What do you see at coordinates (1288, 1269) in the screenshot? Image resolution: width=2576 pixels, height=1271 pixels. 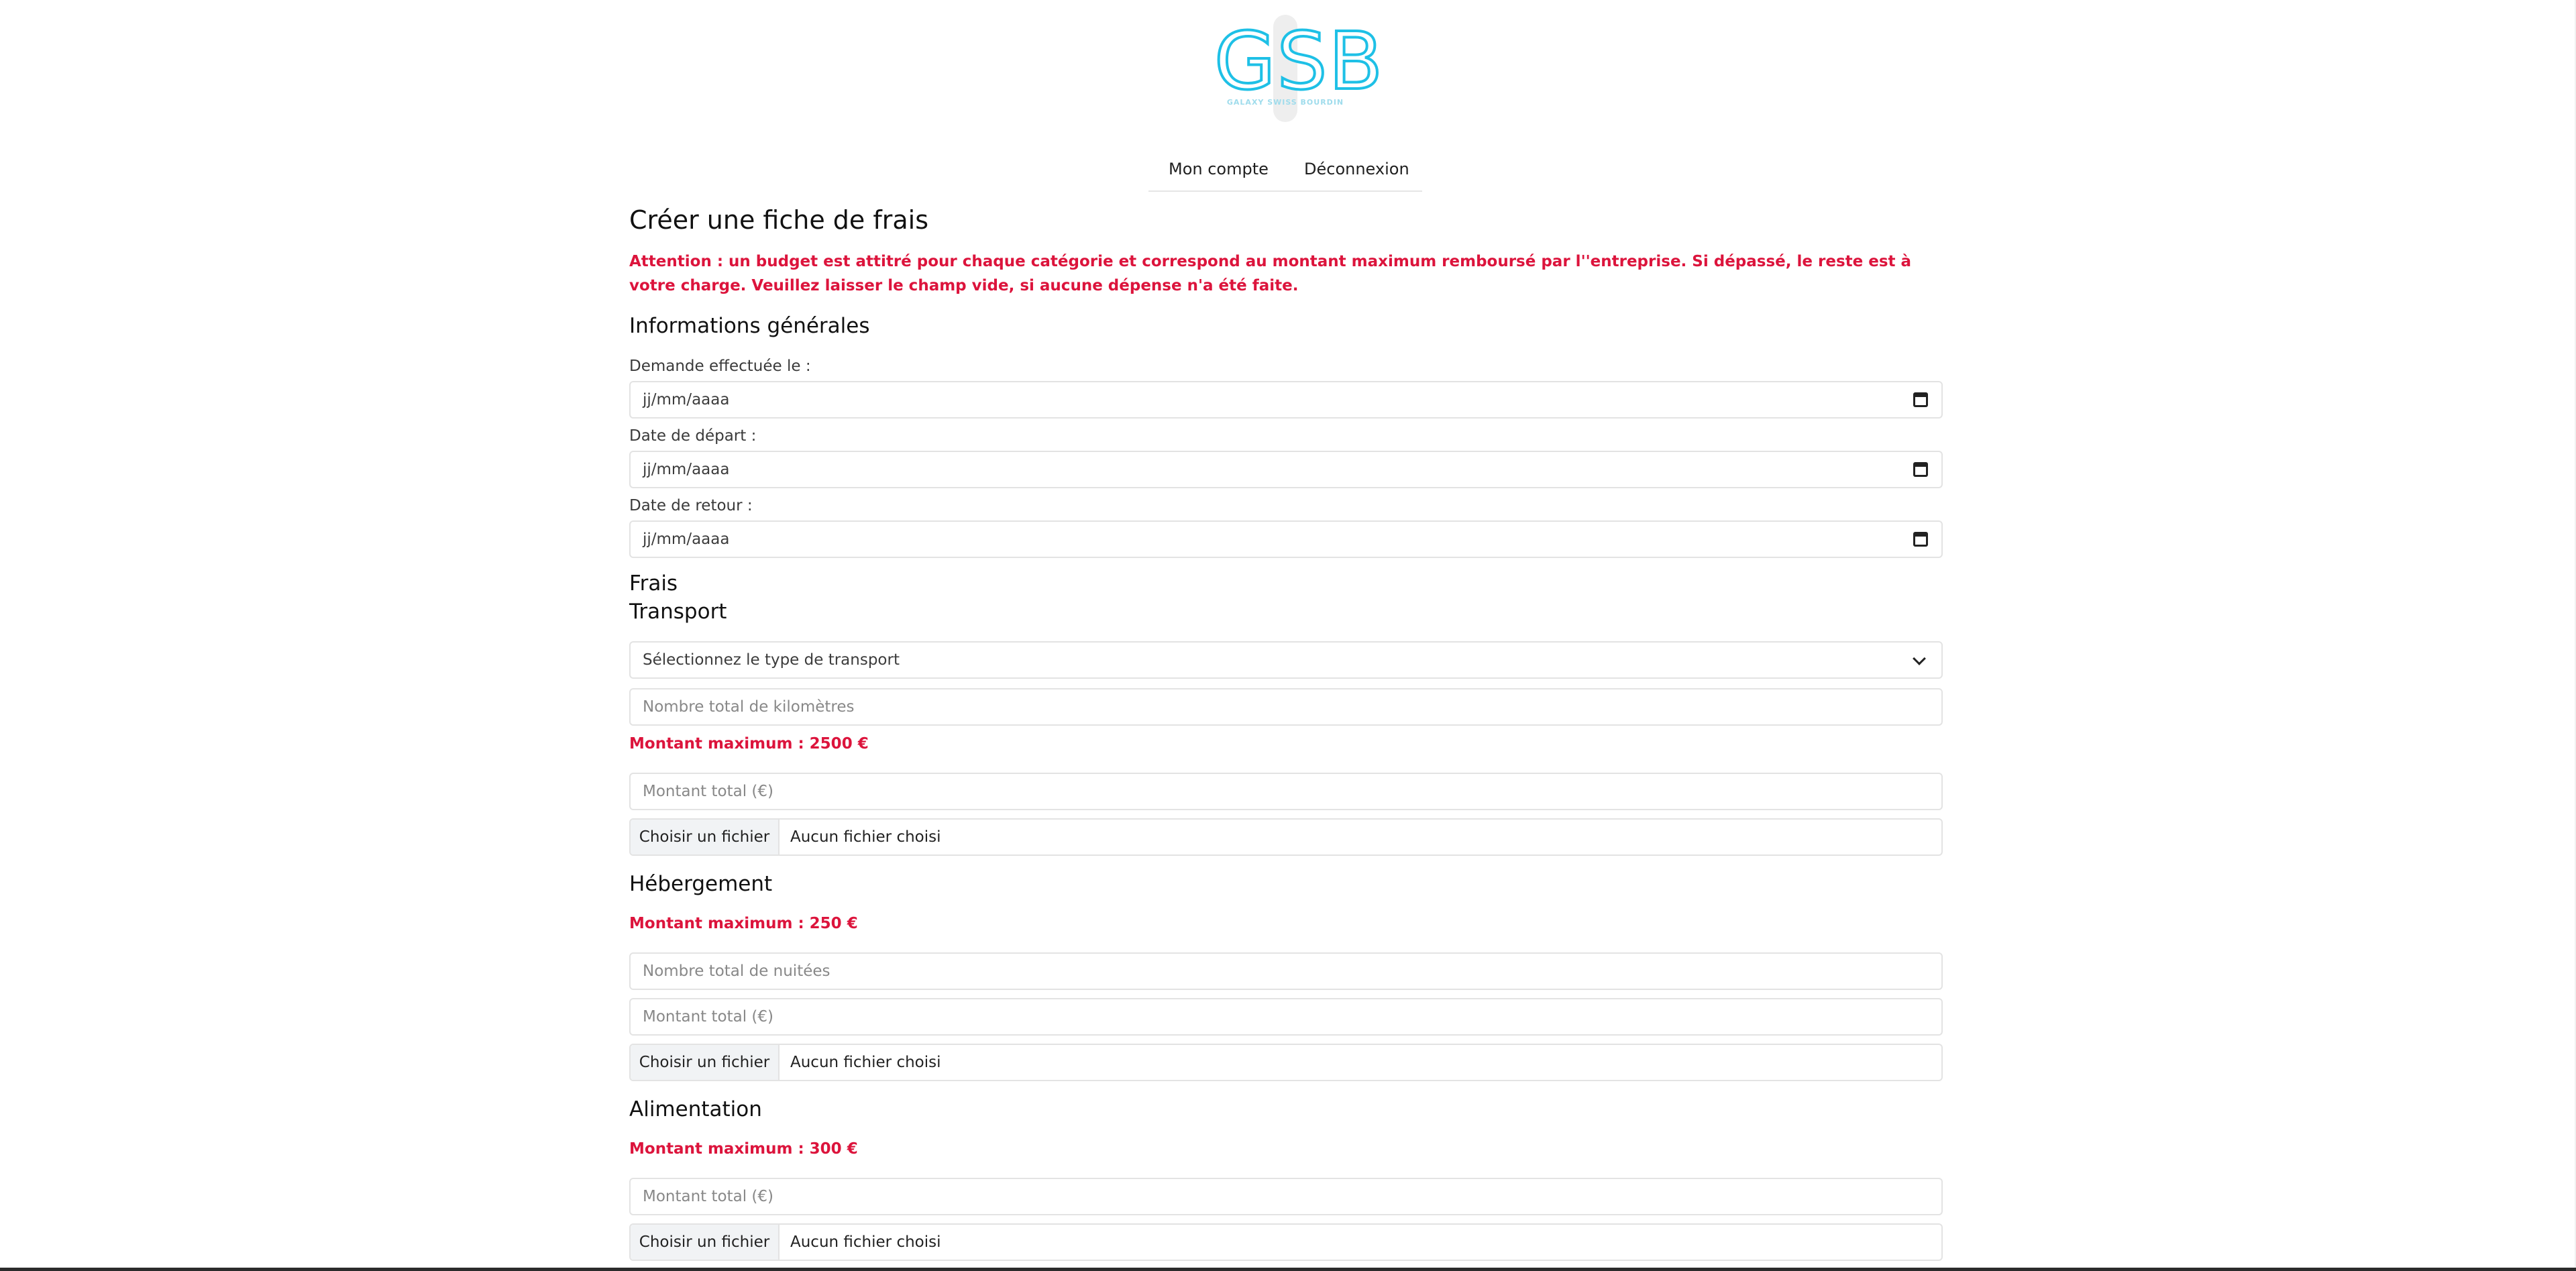 I see `viewport-bottom-edge` at bounding box center [1288, 1269].